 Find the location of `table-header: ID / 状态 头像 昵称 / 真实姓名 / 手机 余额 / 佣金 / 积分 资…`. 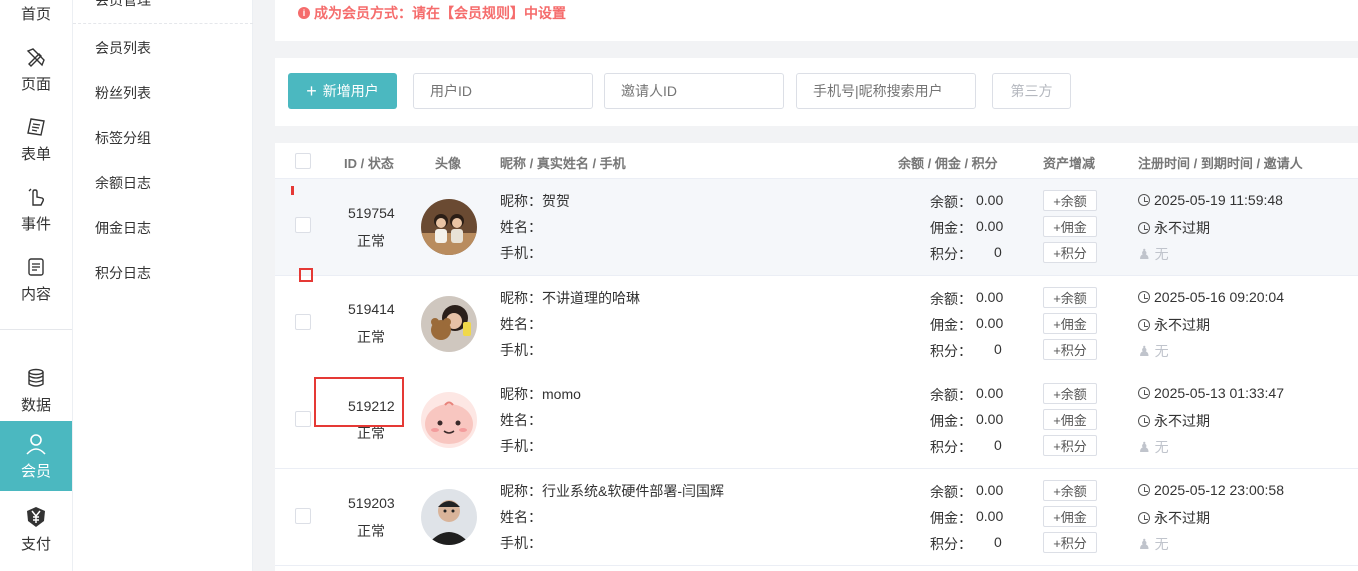

table-header: ID / 状态 头像 昵称 / 真实姓名 / 手机 余额 / 佣金 / 积分 资… is located at coordinates (816, 161).